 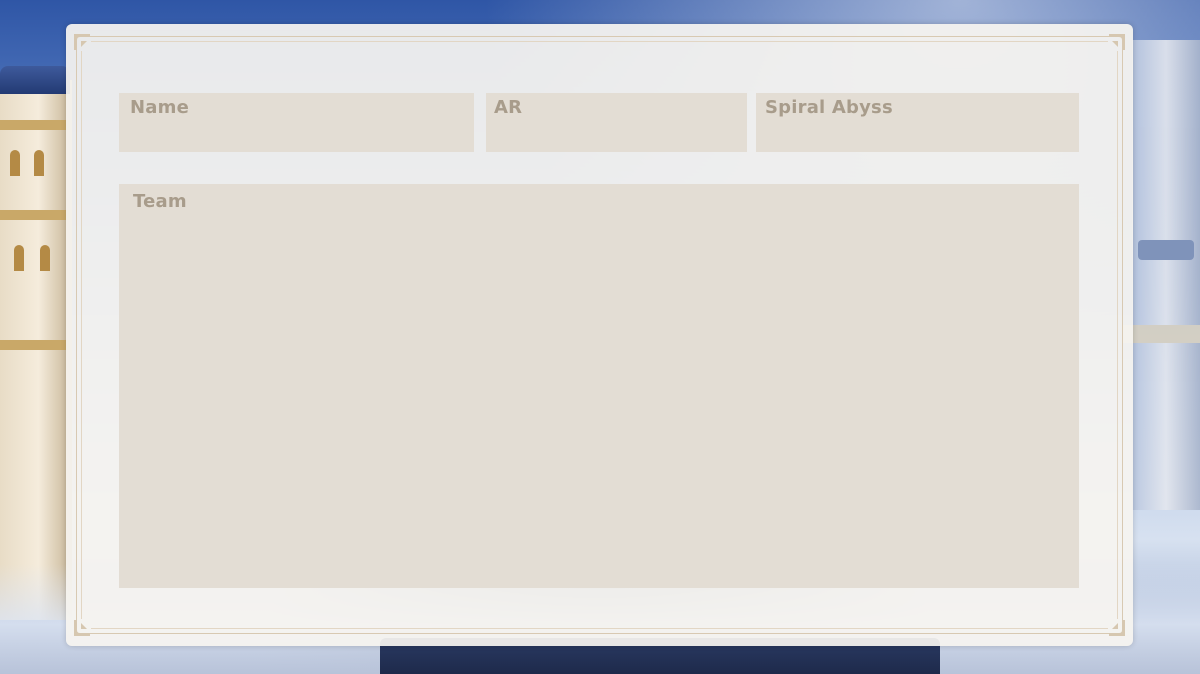 What do you see at coordinates (1161, 275) in the screenshot?
I see `right-pillar-decoration` at bounding box center [1161, 275].